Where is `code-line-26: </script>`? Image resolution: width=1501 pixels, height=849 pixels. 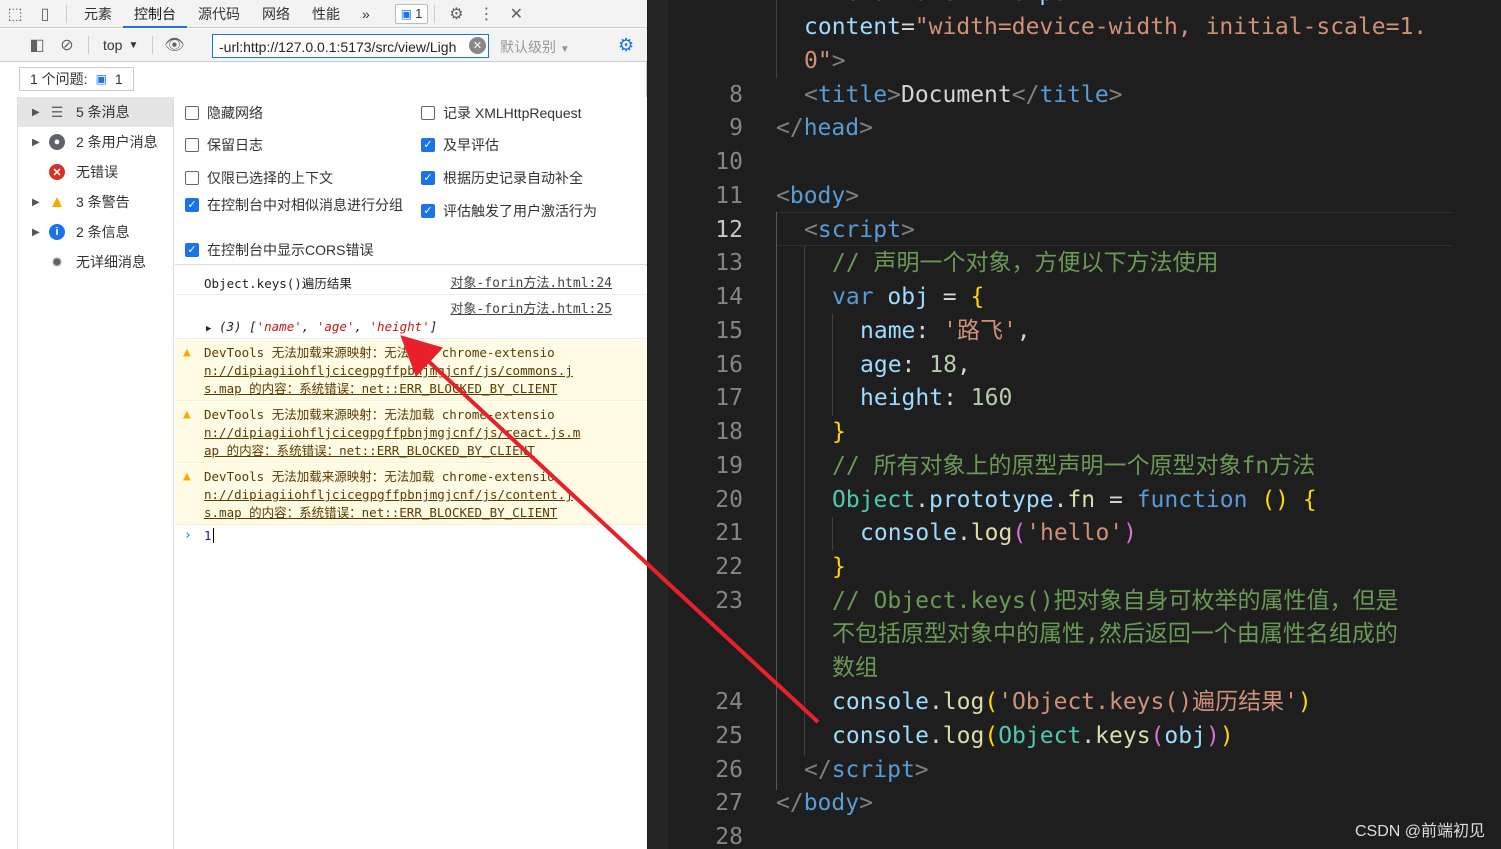
code-line-26: </script> is located at coordinates (866, 770).